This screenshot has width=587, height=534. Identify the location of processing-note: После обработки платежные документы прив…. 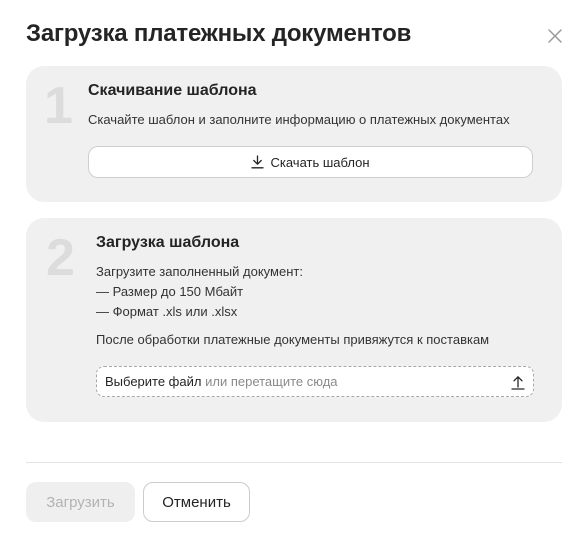
(293, 339).